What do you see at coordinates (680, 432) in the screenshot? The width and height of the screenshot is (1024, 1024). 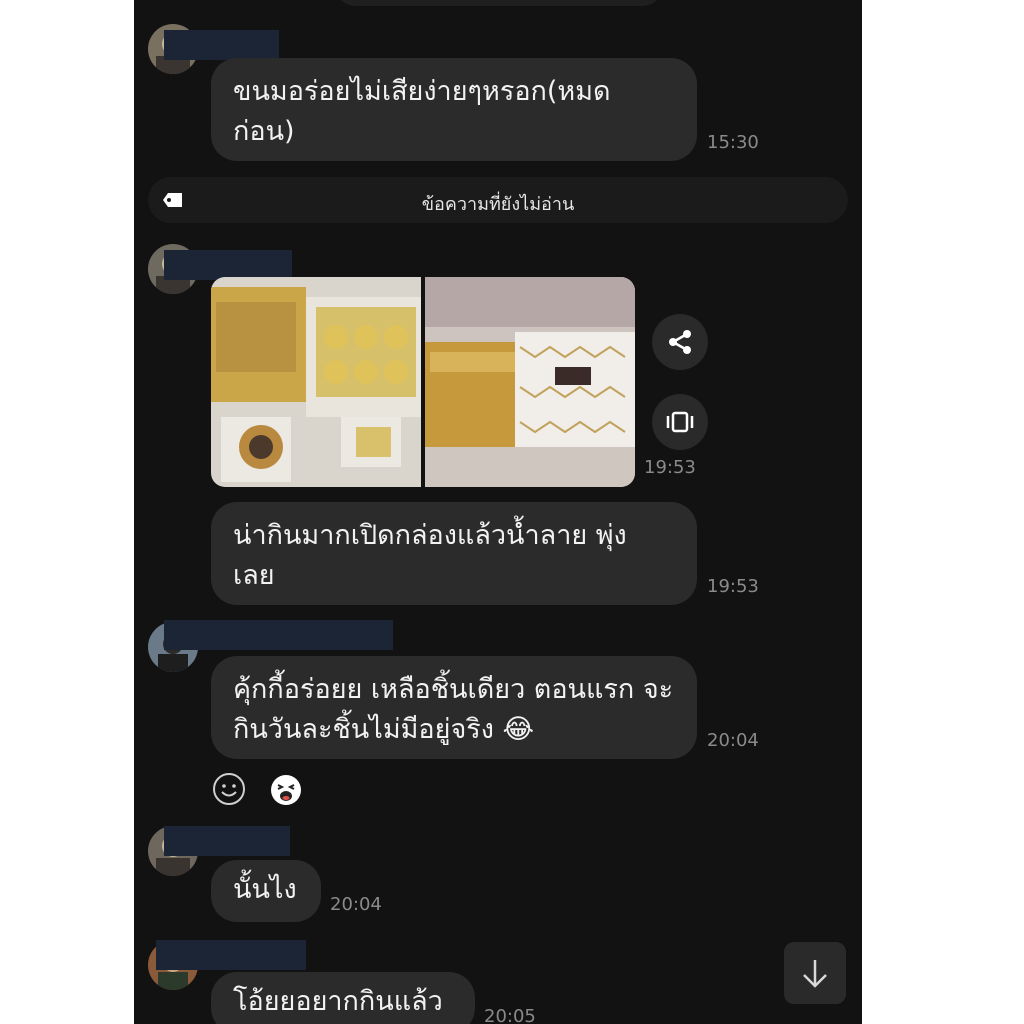 I see `album-icon` at bounding box center [680, 432].